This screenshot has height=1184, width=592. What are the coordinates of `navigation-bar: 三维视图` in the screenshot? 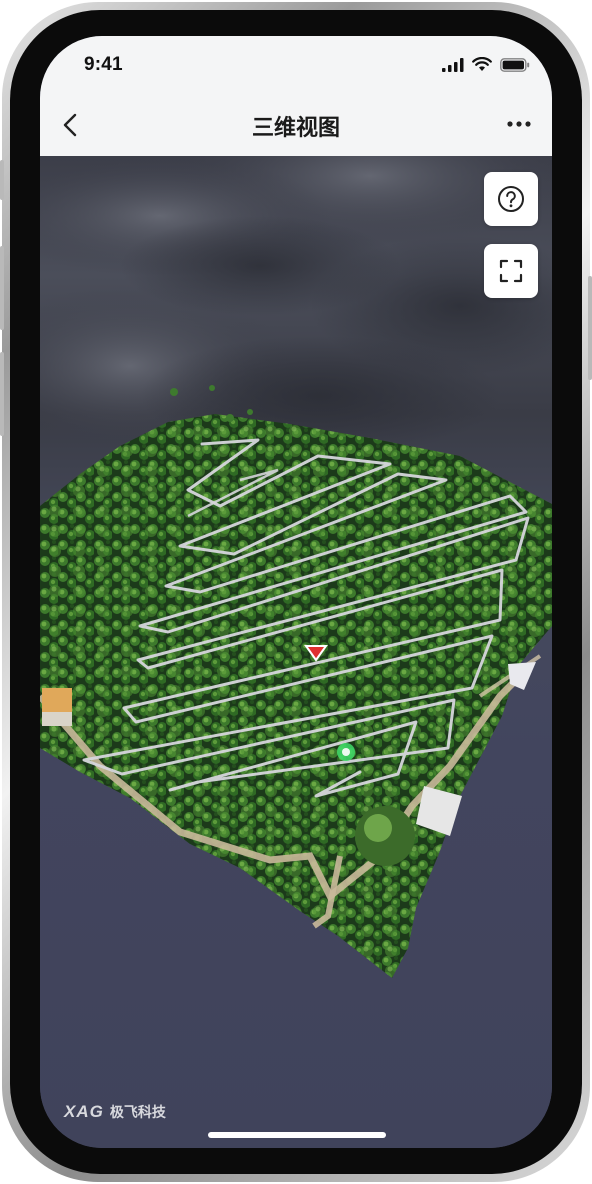 It's located at (296, 125).